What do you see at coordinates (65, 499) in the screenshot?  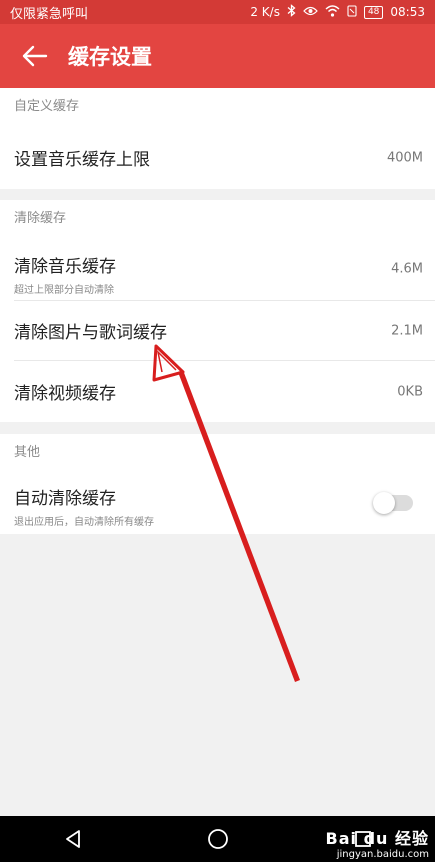 I see `row-title: 自动清除缓存` at bounding box center [65, 499].